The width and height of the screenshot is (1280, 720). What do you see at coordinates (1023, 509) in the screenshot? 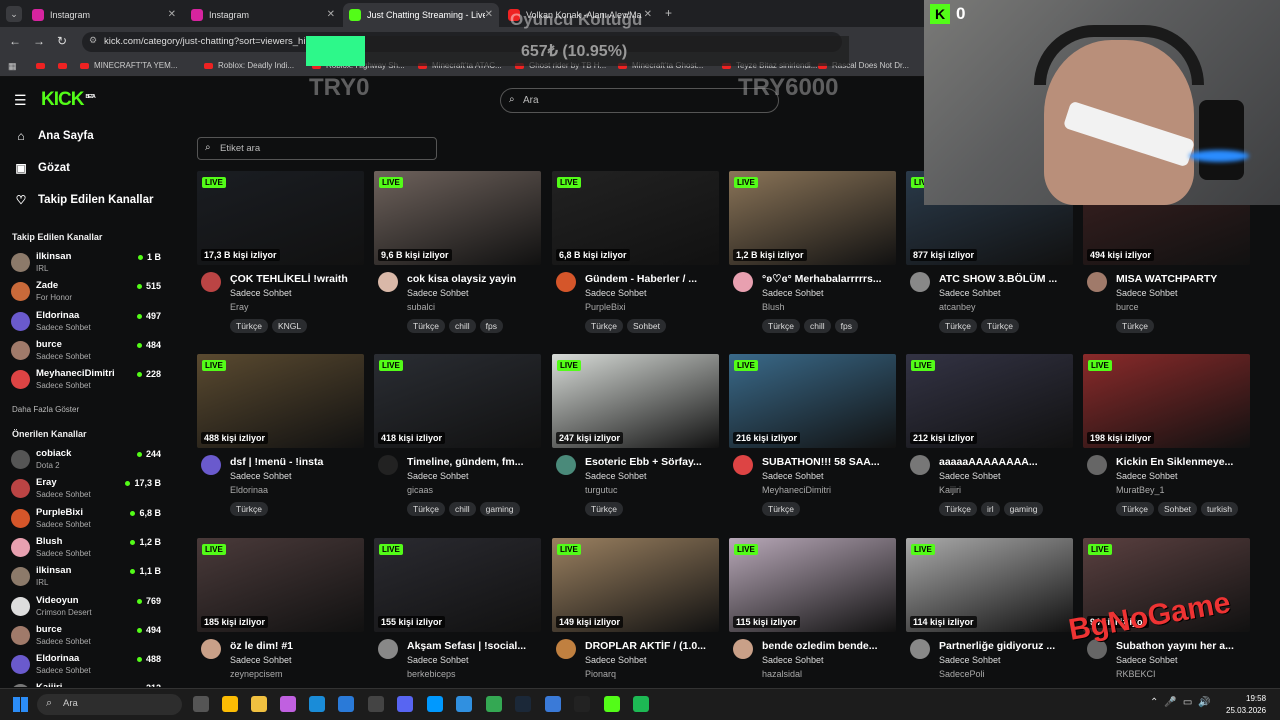
I see `stream-tag: gaming` at bounding box center [1023, 509].